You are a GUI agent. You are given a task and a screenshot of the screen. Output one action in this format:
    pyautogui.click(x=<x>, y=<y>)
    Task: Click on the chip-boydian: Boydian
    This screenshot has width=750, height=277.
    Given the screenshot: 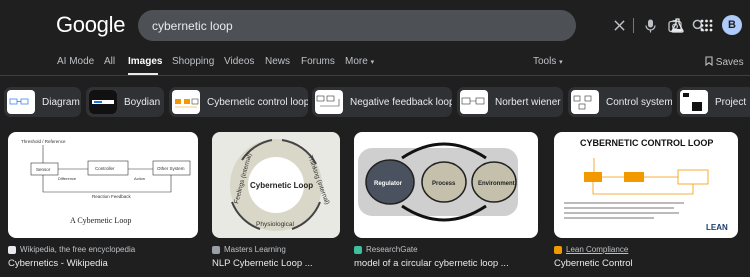 What is the action you would take?
    pyautogui.click(x=125, y=102)
    